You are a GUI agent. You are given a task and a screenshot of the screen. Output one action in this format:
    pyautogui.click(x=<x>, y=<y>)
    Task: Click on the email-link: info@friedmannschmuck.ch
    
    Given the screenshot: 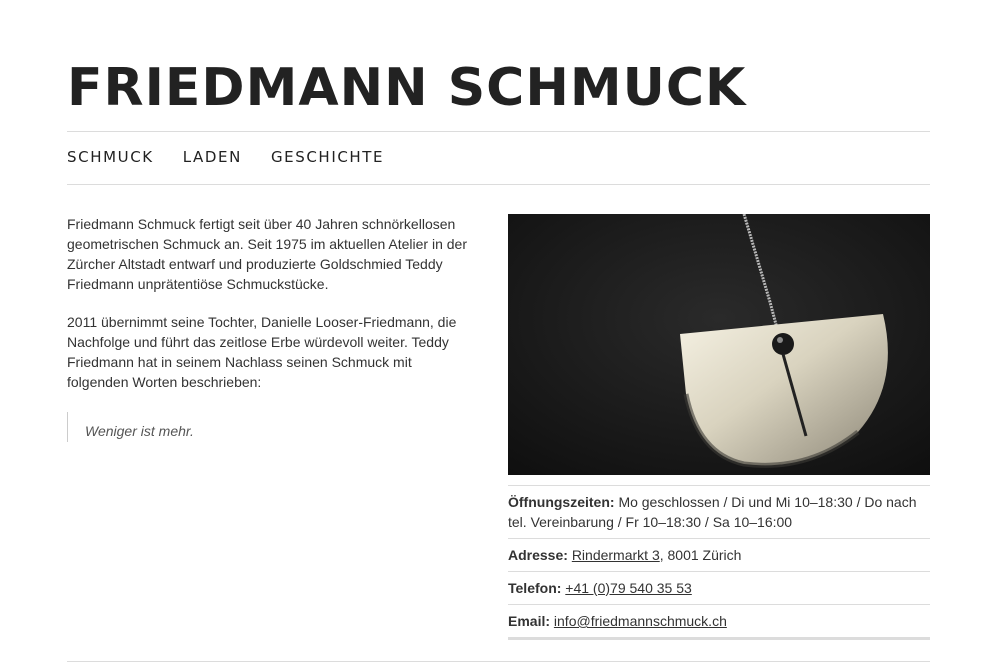 What is the action you would take?
    pyautogui.click(x=640, y=621)
    